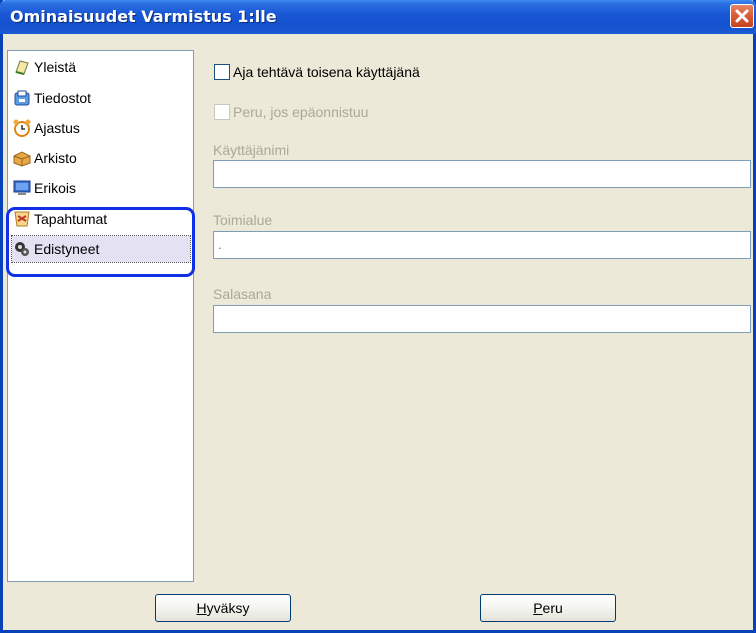 The height and width of the screenshot is (633, 756). I want to click on sidebar-item-label: Yleistä, so click(55, 67).